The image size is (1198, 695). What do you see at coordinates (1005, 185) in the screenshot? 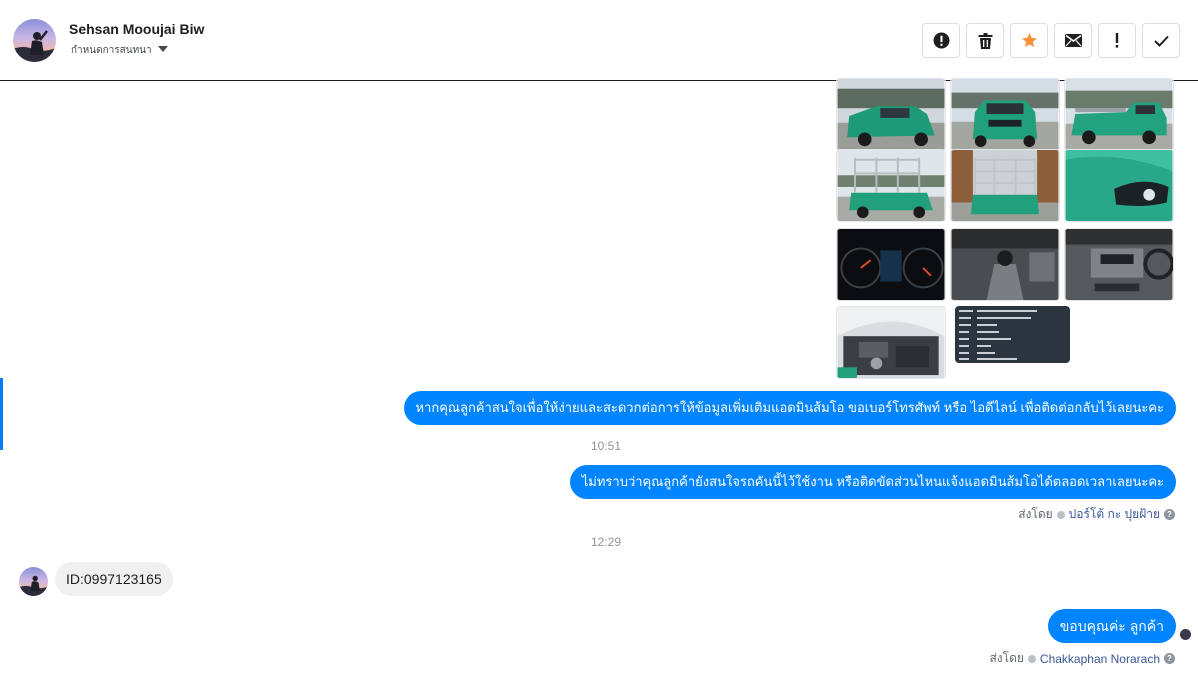
I see `photo-truck-rear` at bounding box center [1005, 185].